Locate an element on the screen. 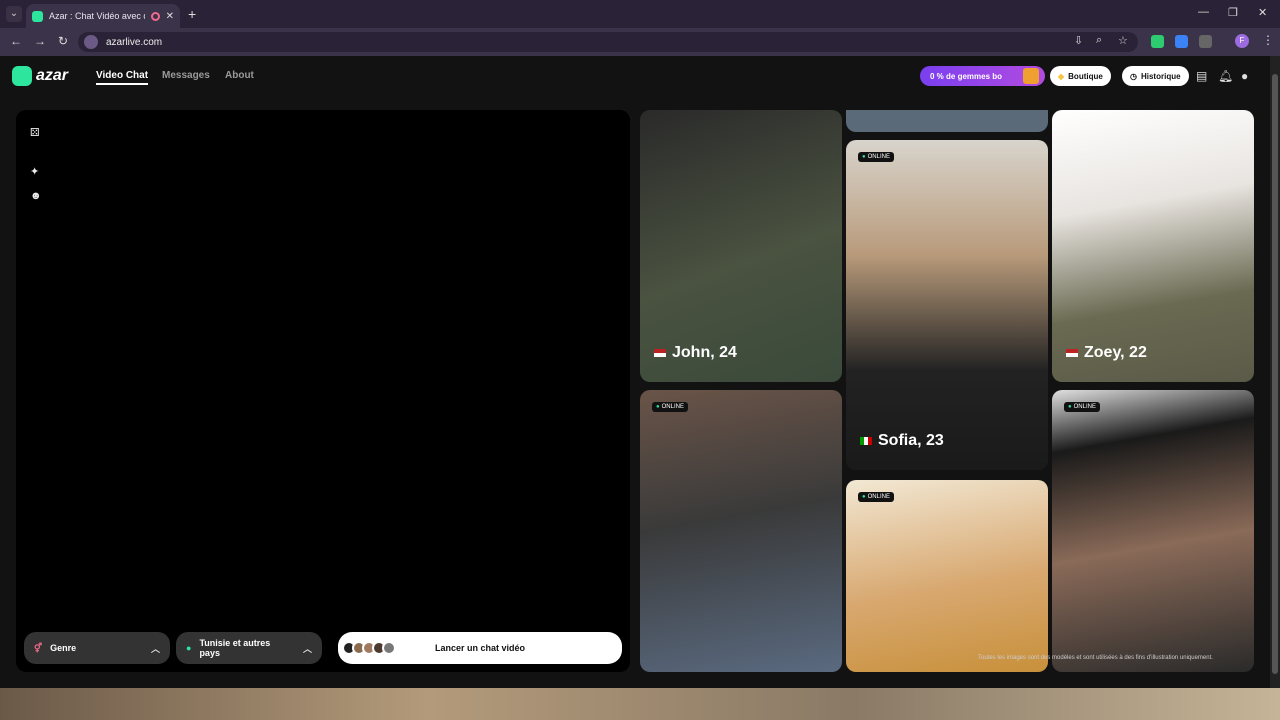  card-name: John, 24 is located at coordinates (695, 353).